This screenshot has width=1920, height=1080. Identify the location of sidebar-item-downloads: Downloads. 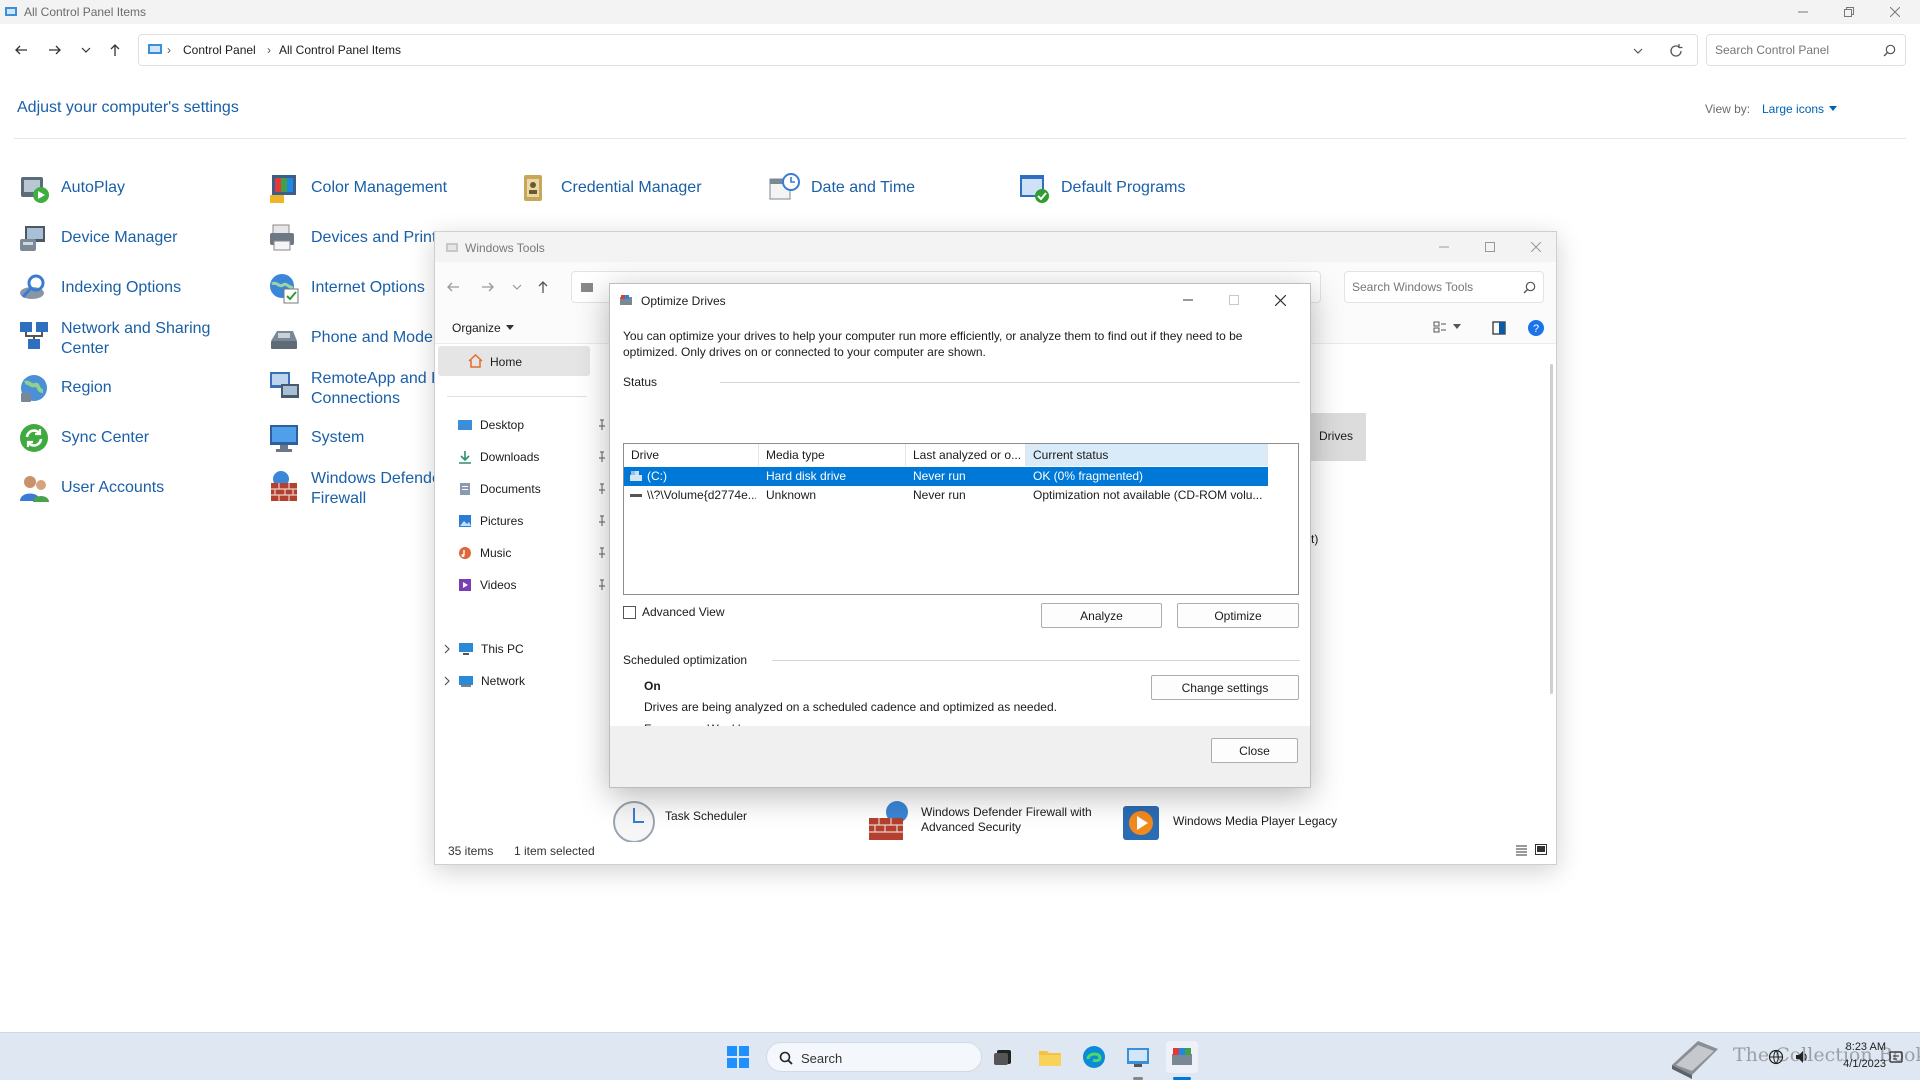
(532, 457).